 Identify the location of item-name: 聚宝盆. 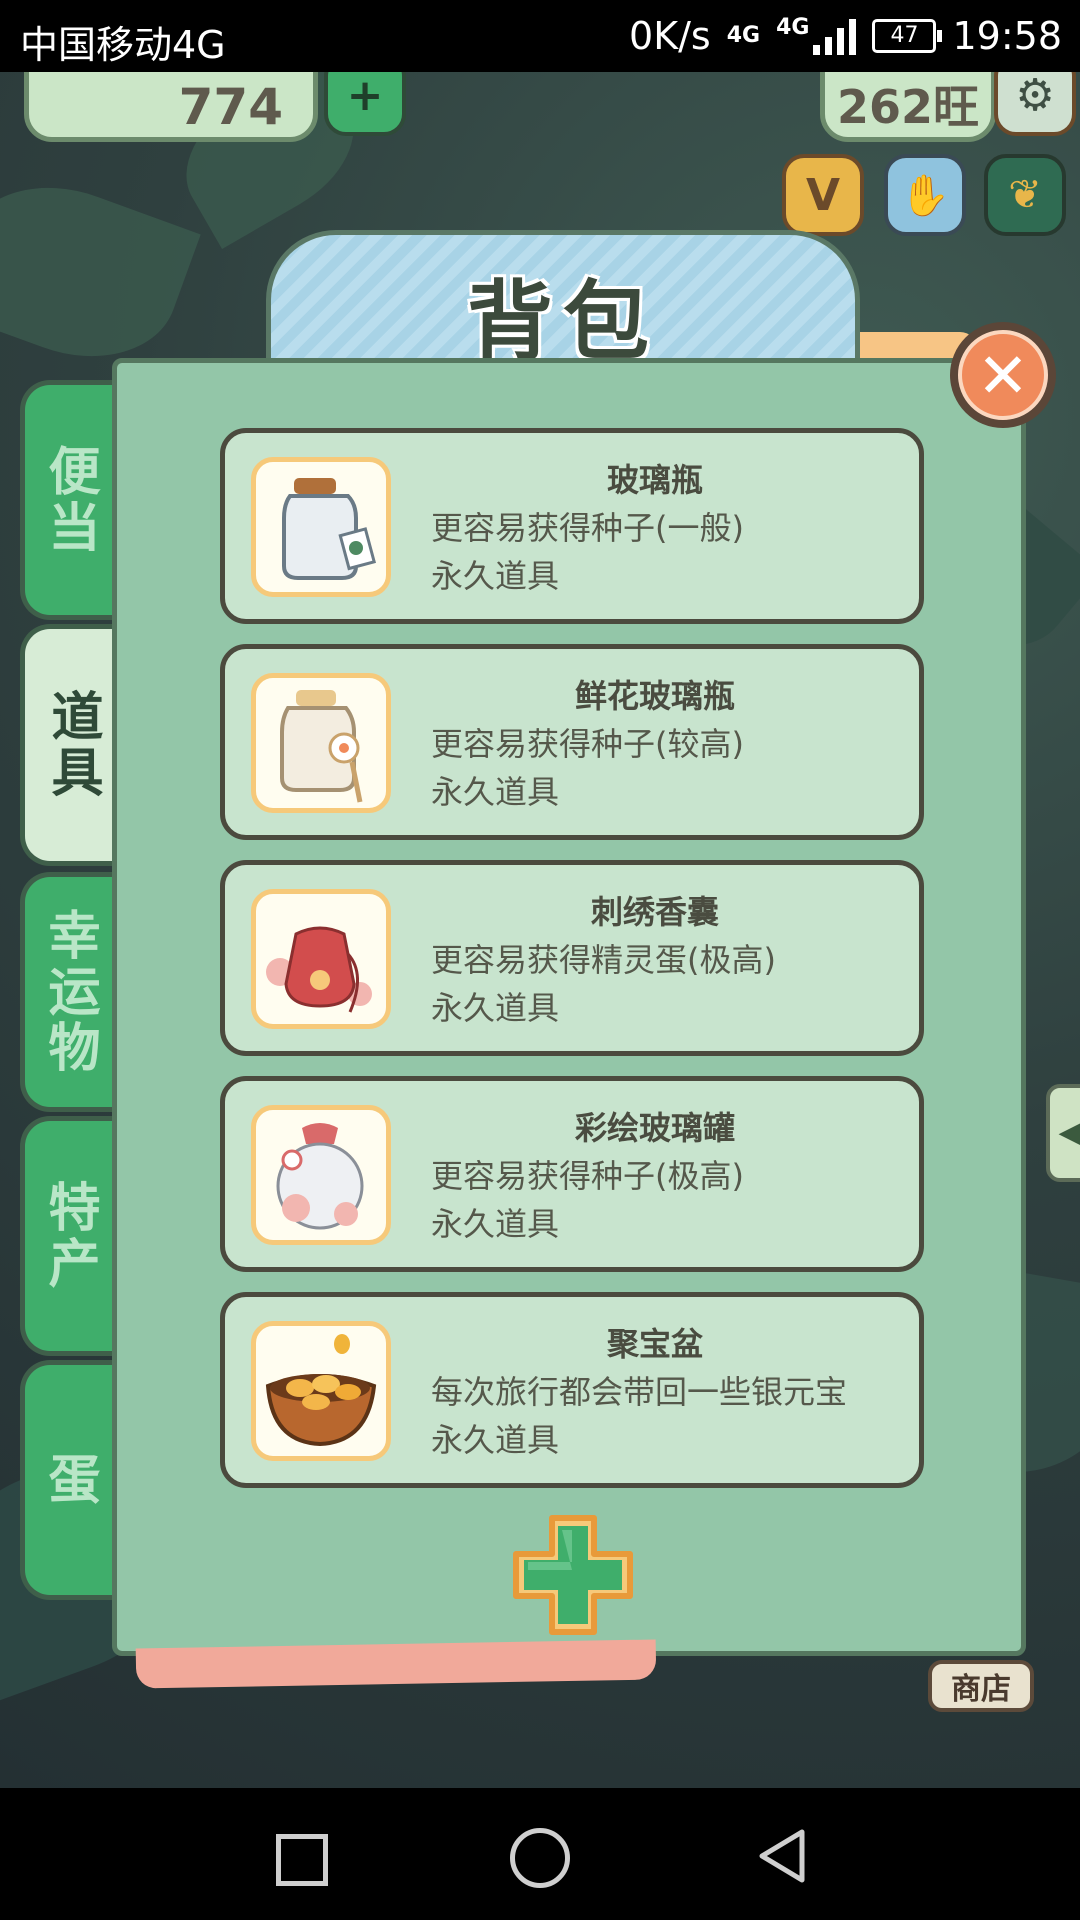
(654, 1344).